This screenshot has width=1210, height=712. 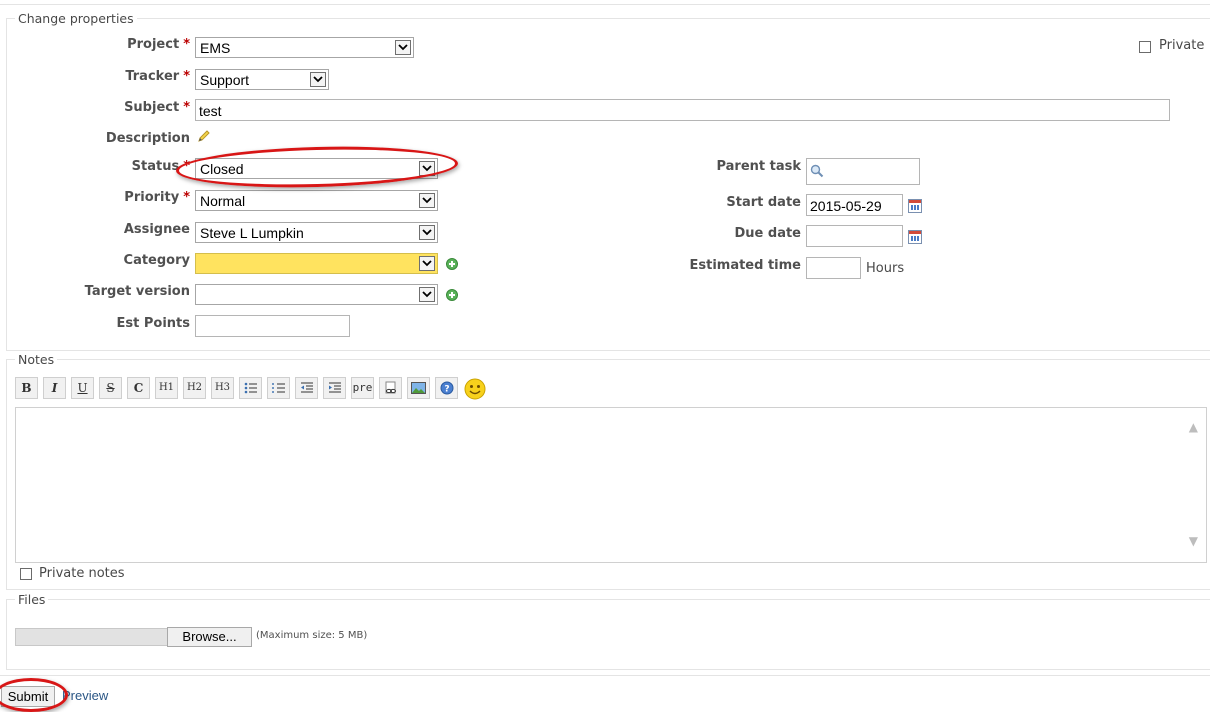 I want to click on numbered-list-icon, so click(x=278, y=388).